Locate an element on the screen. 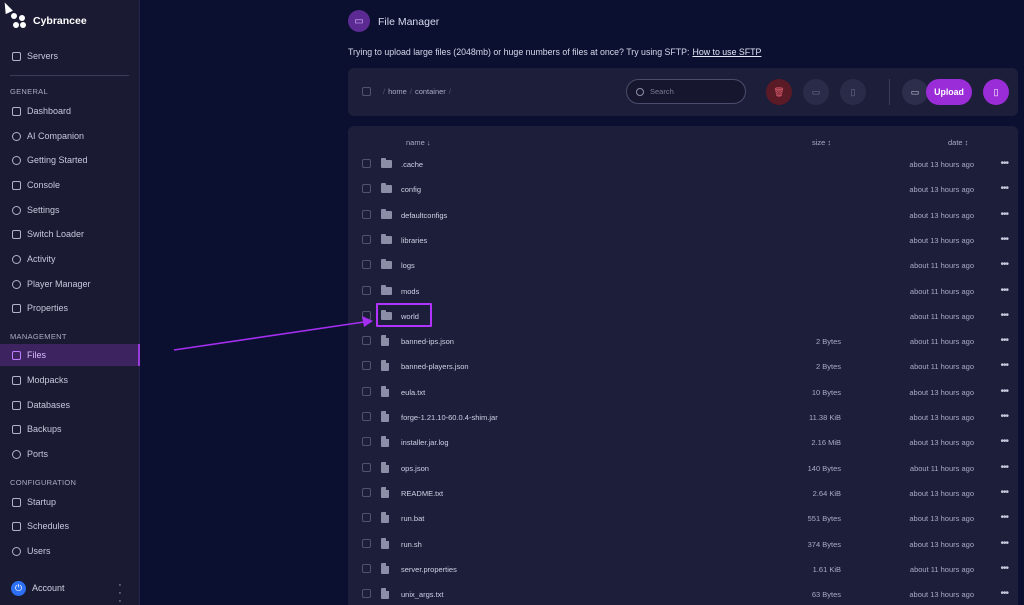 Image resolution: width=1024 pixels, height=605 pixels. sidebar-item-backups: Backups is located at coordinates (70, 429).